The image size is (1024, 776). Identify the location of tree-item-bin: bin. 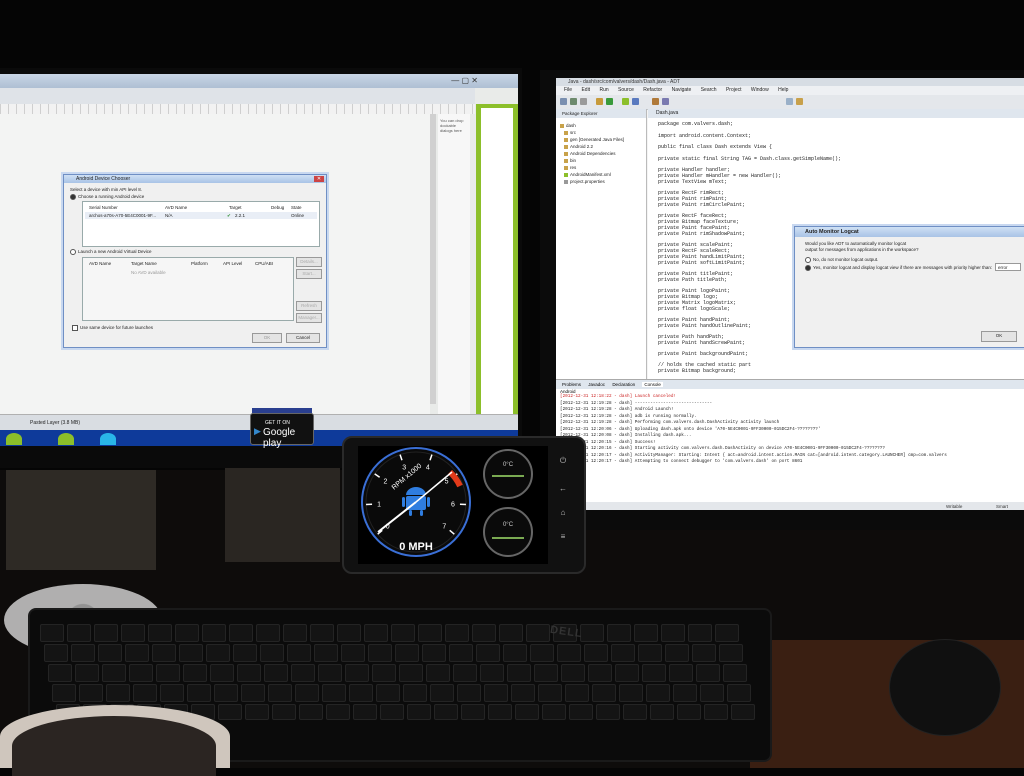
(570, 160).